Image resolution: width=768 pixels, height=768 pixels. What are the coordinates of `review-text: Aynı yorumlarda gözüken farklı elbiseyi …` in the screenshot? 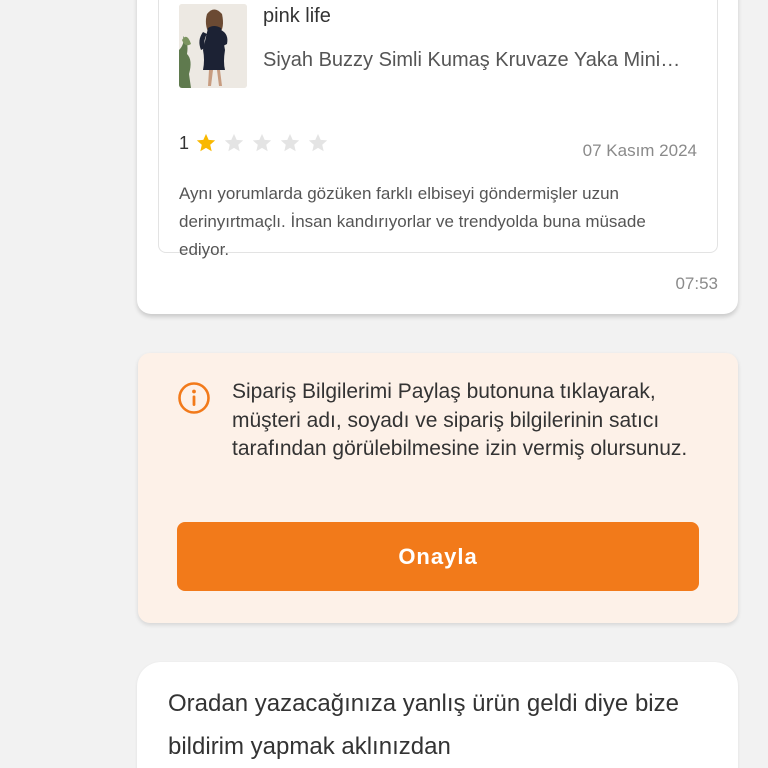 It's located at (412, 221).